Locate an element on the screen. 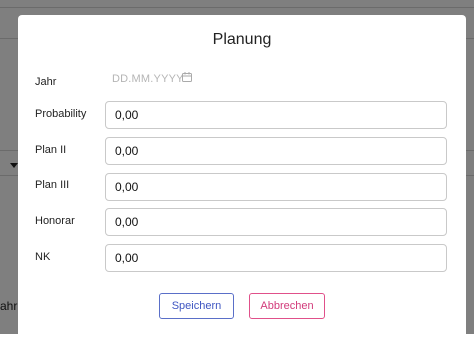  plan-ii-input: 0,00 is located at coordinates (276, 151).